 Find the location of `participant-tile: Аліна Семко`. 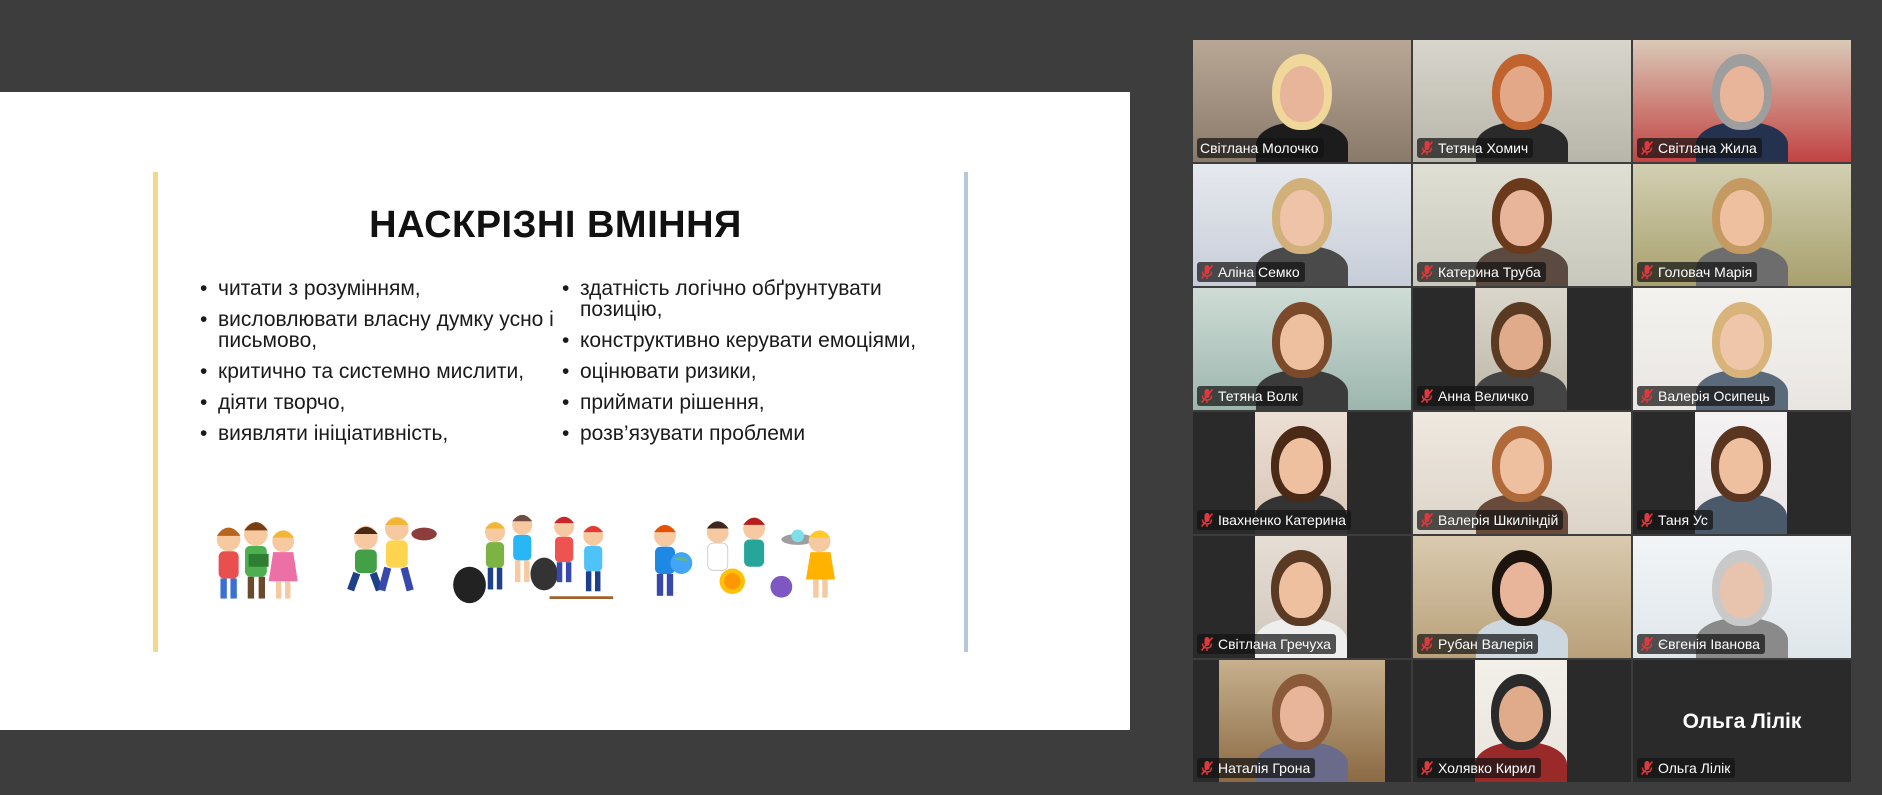

participant-tile: Аліна Семко is located at coordinates (1302, 225).